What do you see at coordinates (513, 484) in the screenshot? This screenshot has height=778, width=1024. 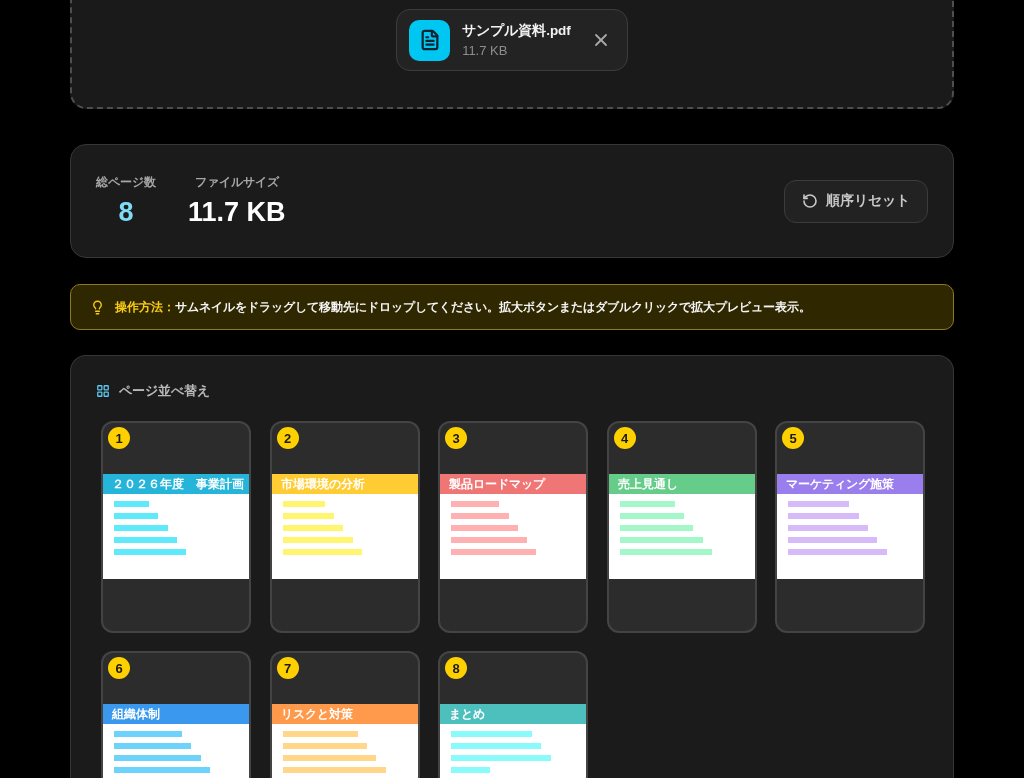 I see `page-title-bar: 製品ロードマップ` at bounding box center [513, 484].